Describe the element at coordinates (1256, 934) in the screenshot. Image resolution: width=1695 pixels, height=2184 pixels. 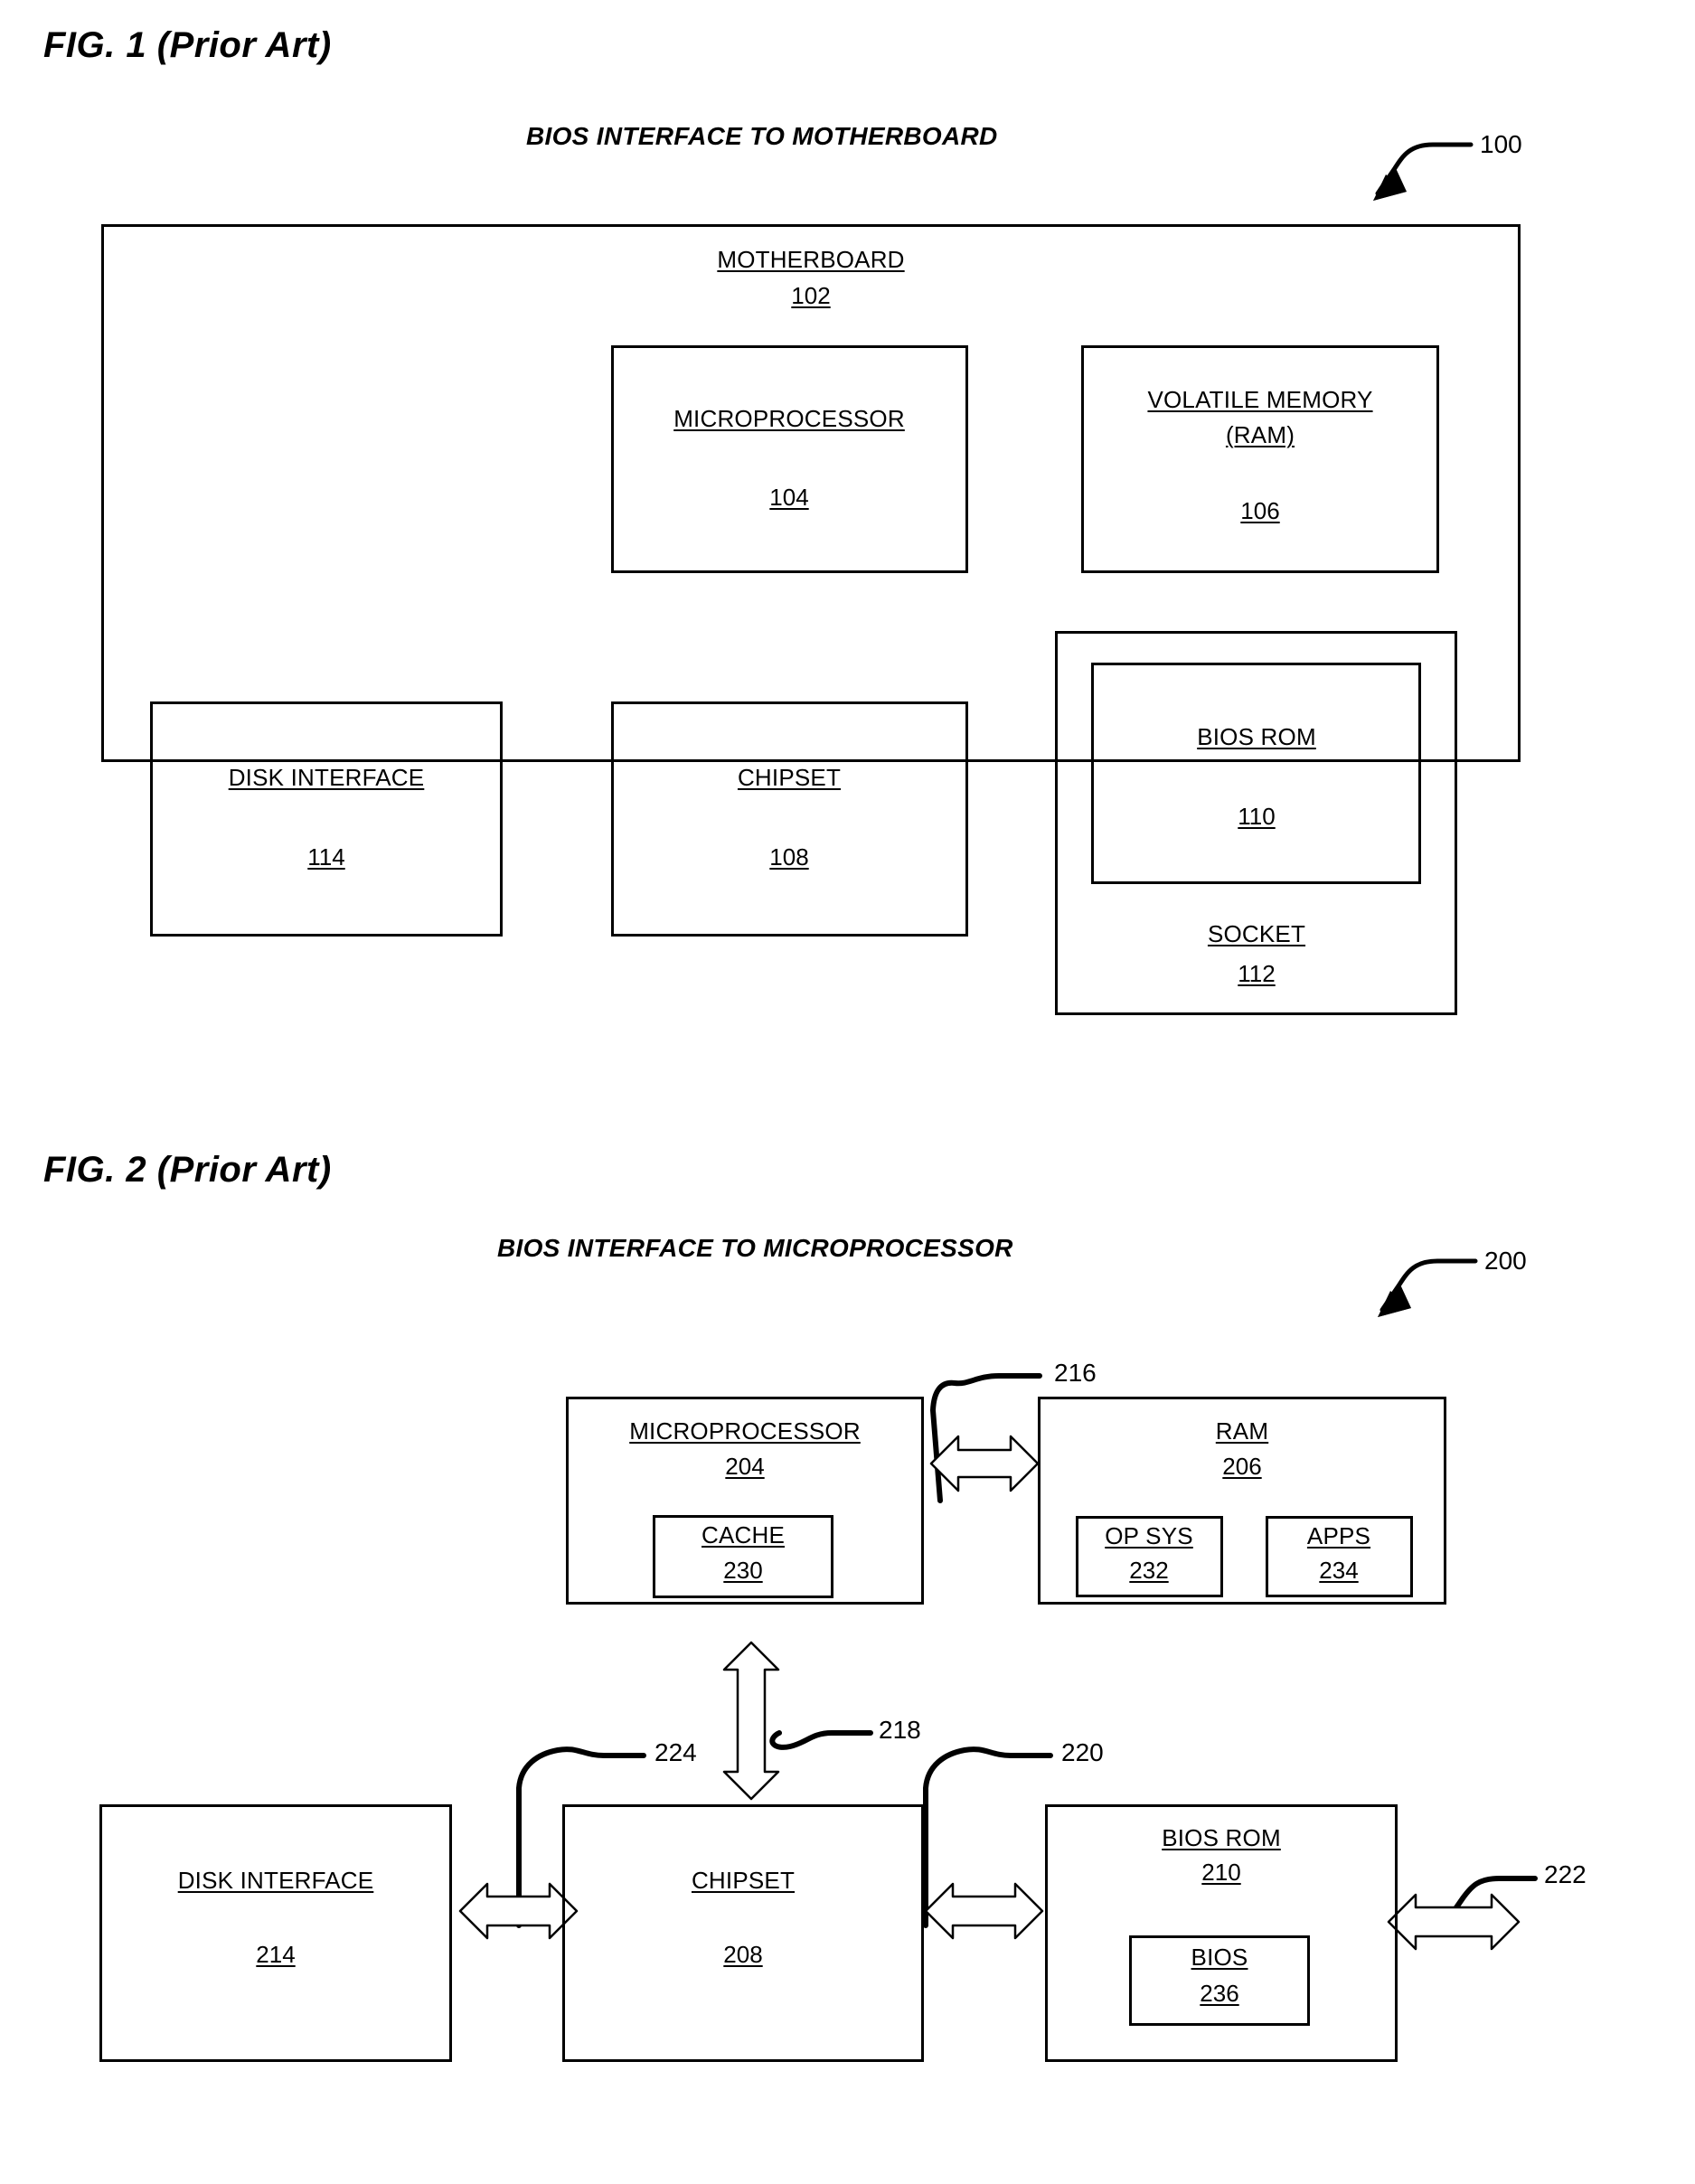
I see `fig1-socket-label: SOCKET` at that location.